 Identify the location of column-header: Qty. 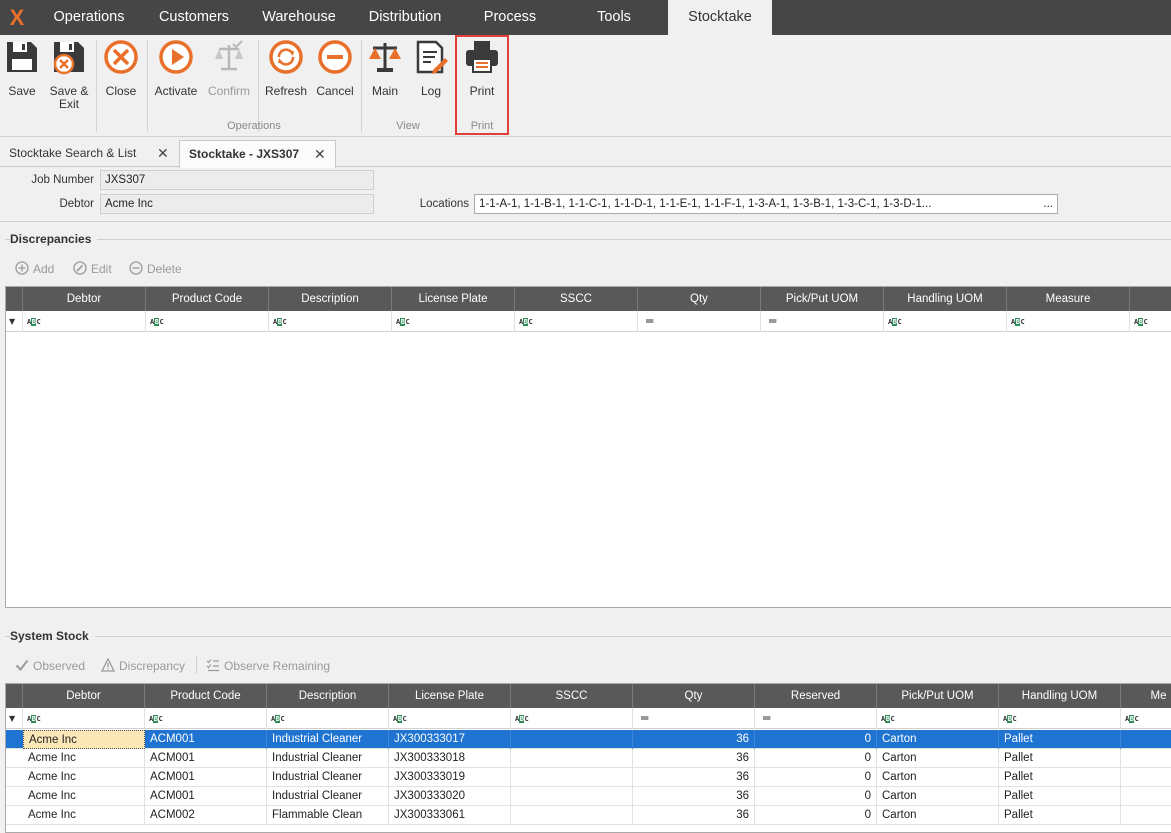
(694, 696).